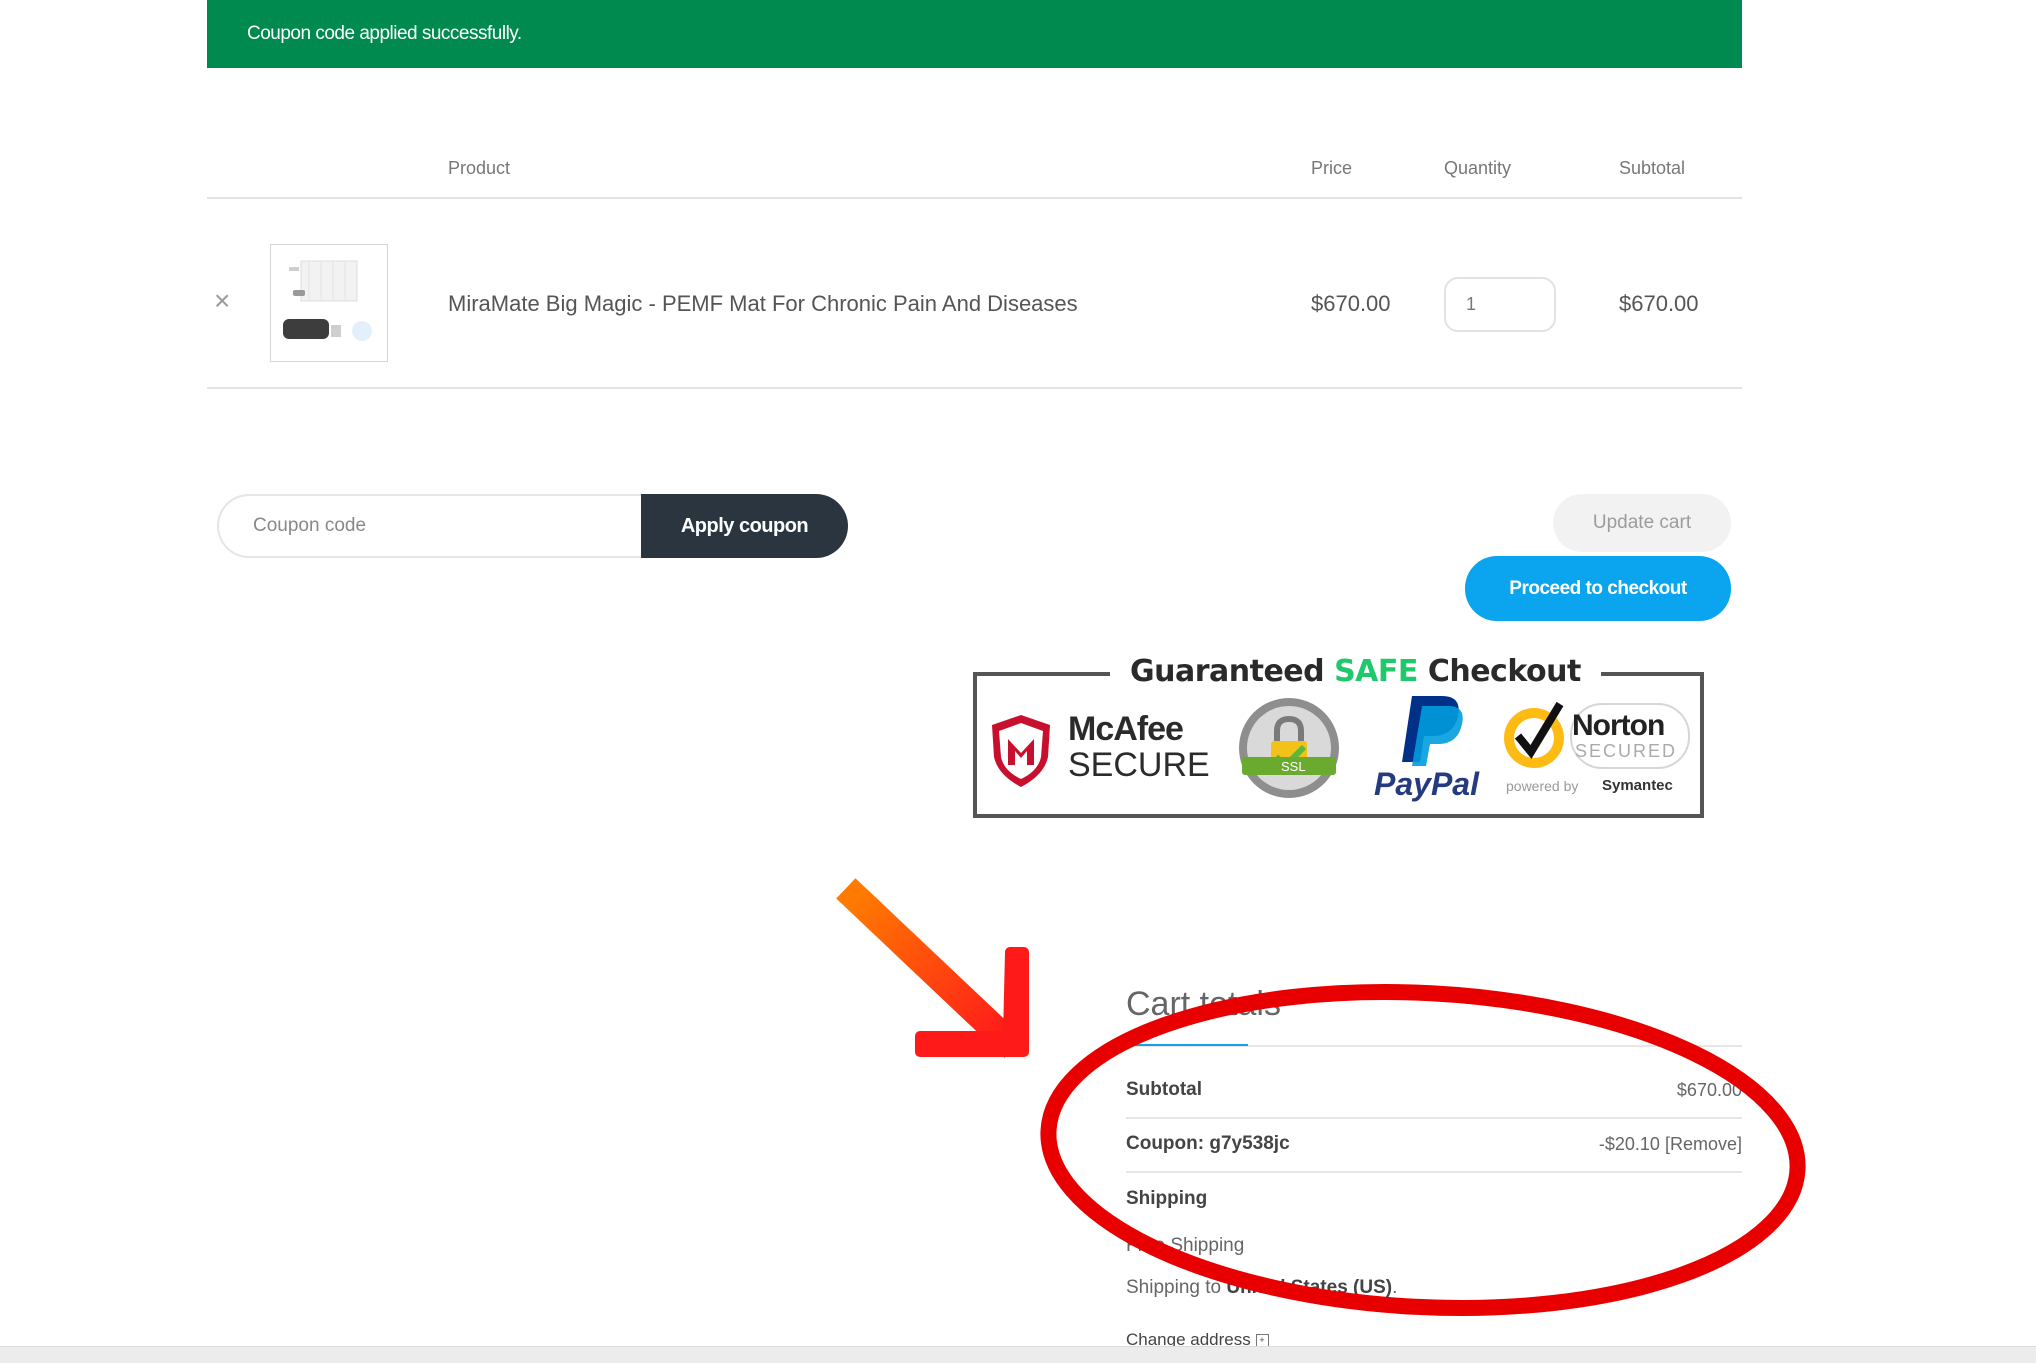  I want to click on shipping-method: Free Shipping, so click(1185, 1245).